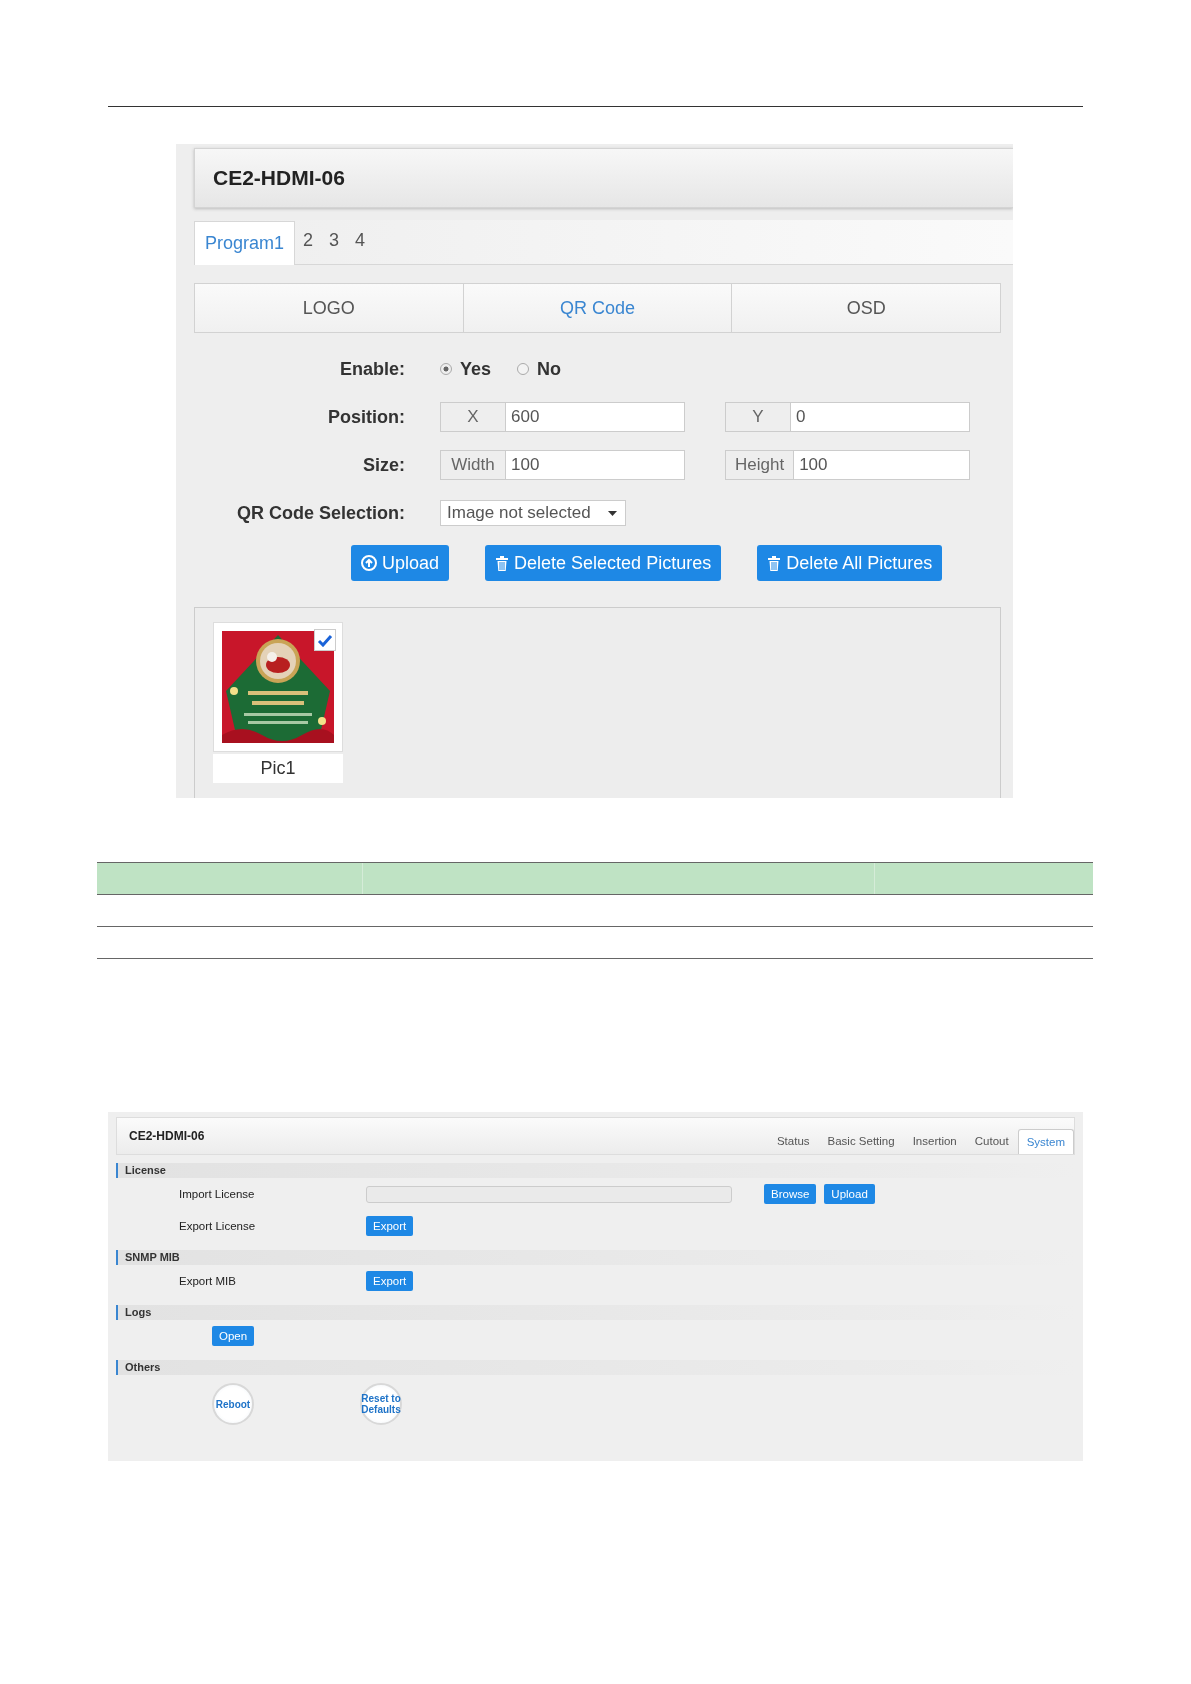 The width and height of the screenshot is (1191, 1684). Describe the element at coordinates (308, 247) in the screenshot. I see `program-tab: 2` at that location.